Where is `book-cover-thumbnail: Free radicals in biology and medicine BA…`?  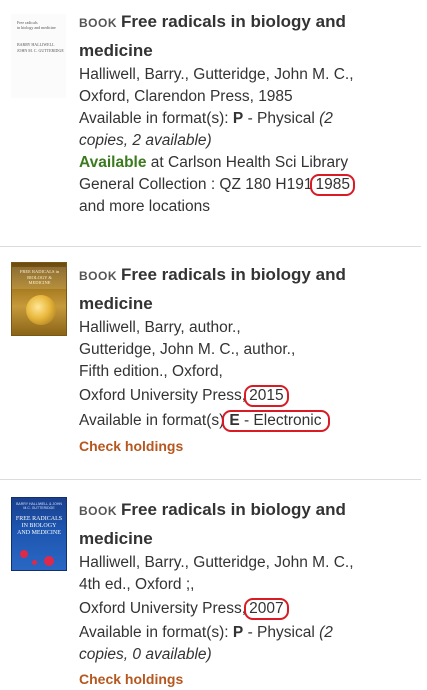
book-cover-thumbnail: Free radicals in biology and medicine BA… is located at coordinates (38, 56).